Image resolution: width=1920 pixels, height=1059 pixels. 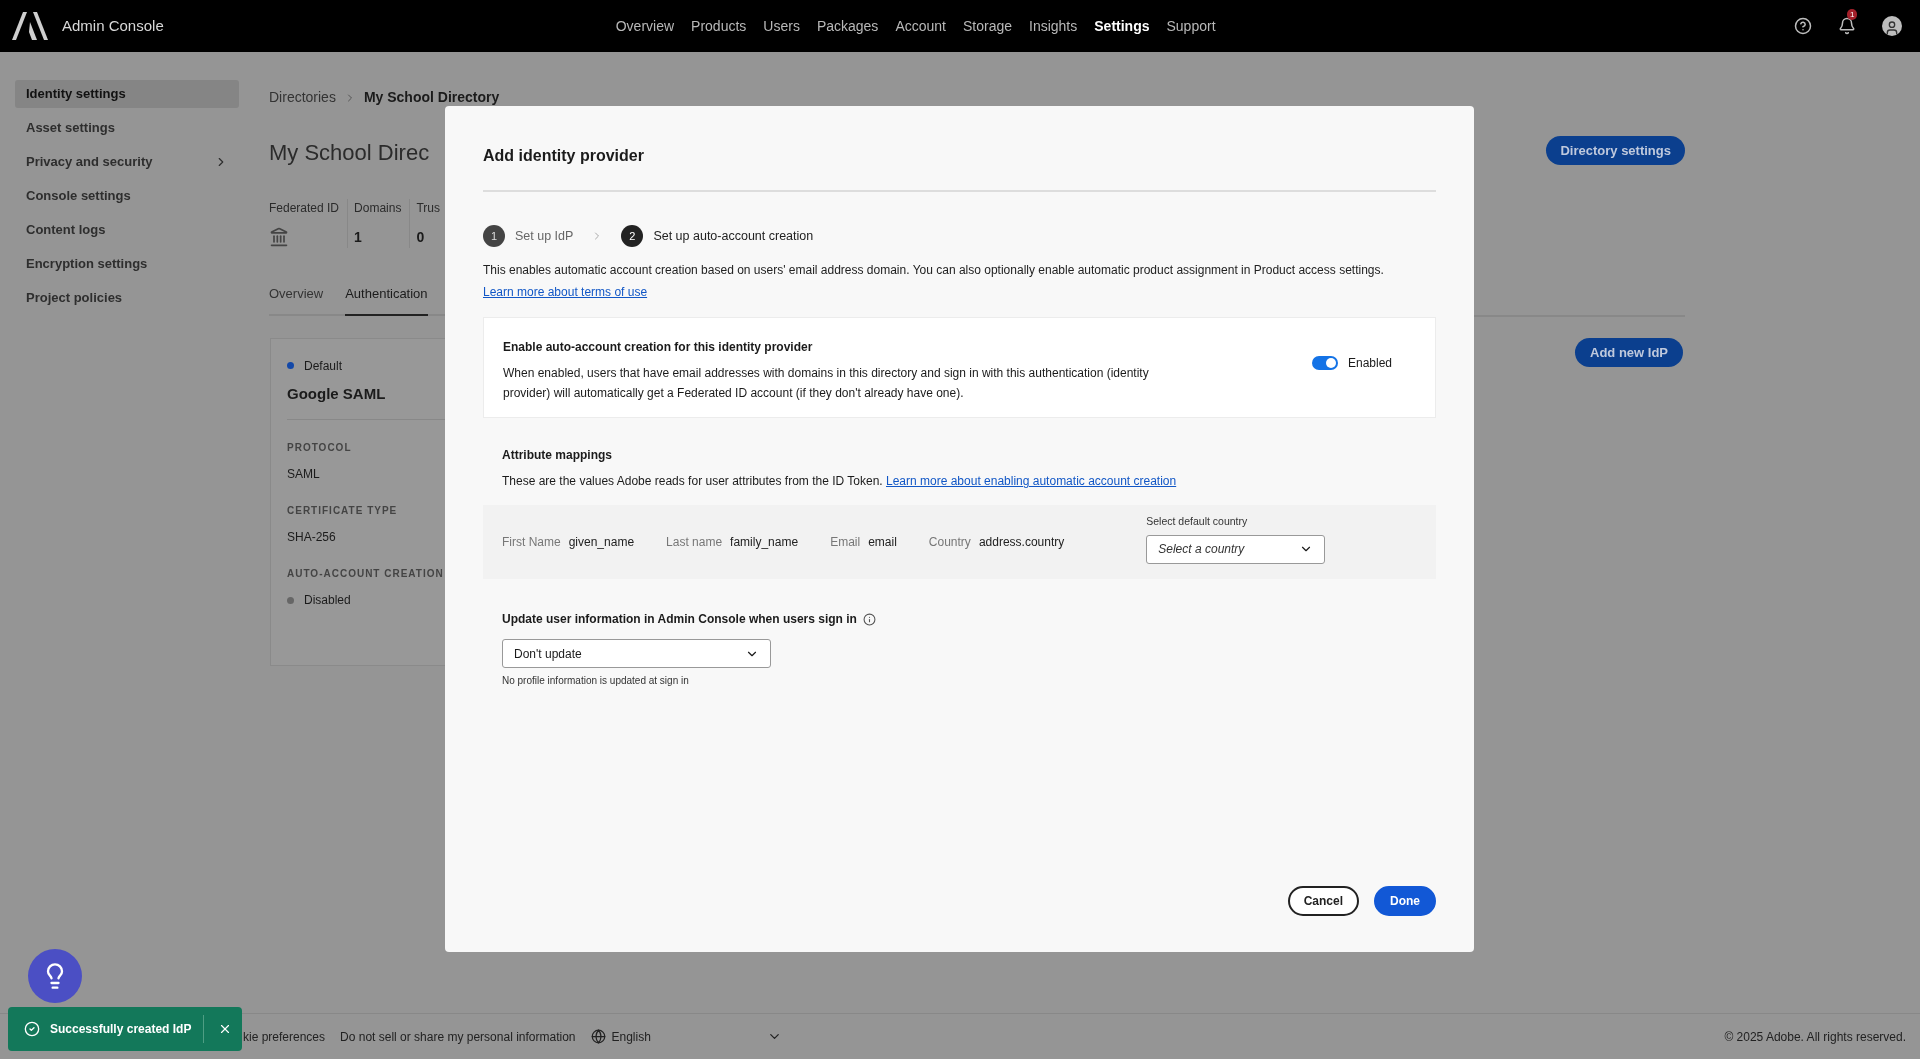 What do you see at coordinates (601, 542) in the screenshot?
I see `mapping-value: given_name` at bounding box center [601, 542].